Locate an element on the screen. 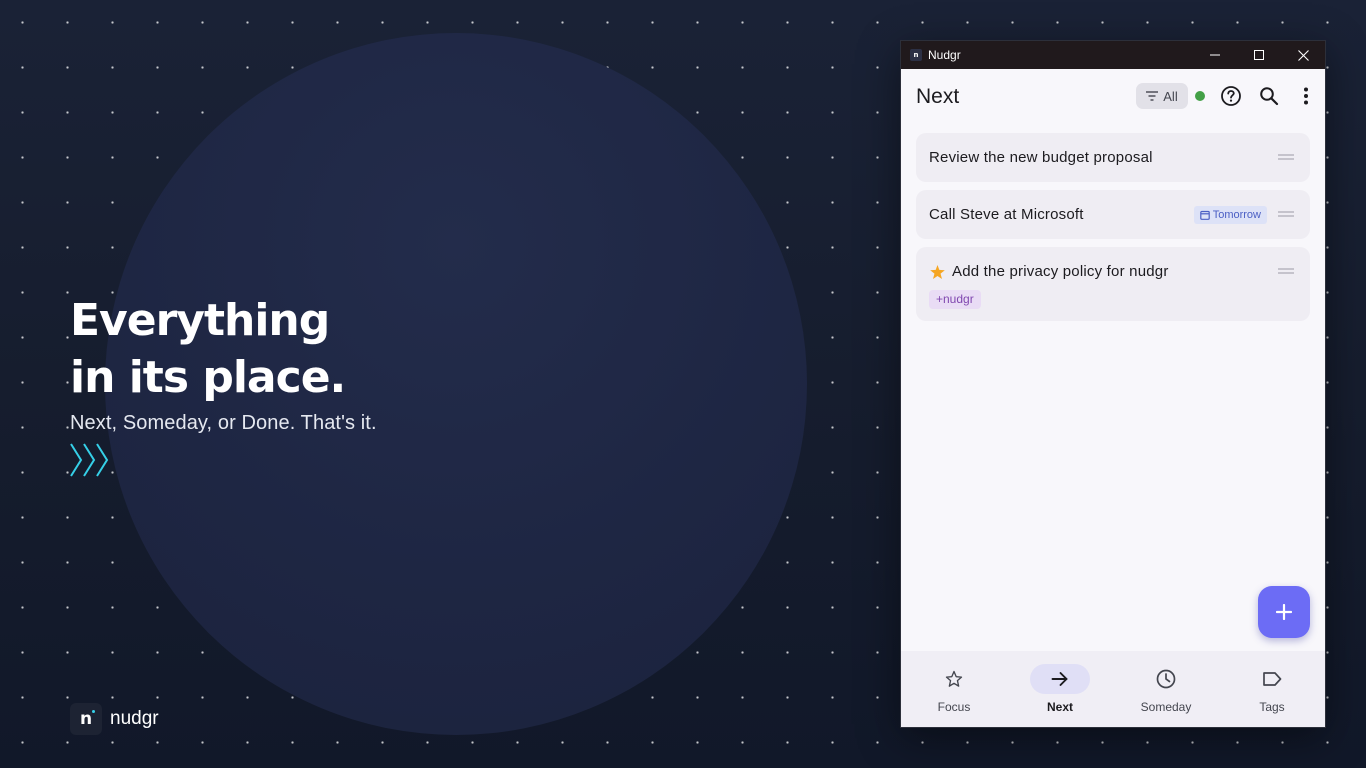 This screenshot has width=1366, height=768. nav-label: Tags is located at coordinates (1272, 707).